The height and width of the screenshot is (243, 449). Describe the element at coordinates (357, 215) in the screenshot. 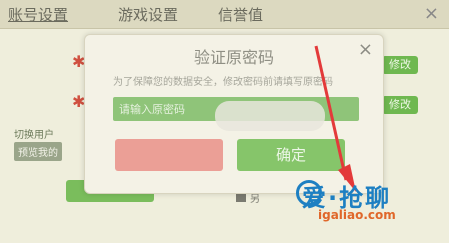

I see `watermark-url: igaliao.com` at that location.